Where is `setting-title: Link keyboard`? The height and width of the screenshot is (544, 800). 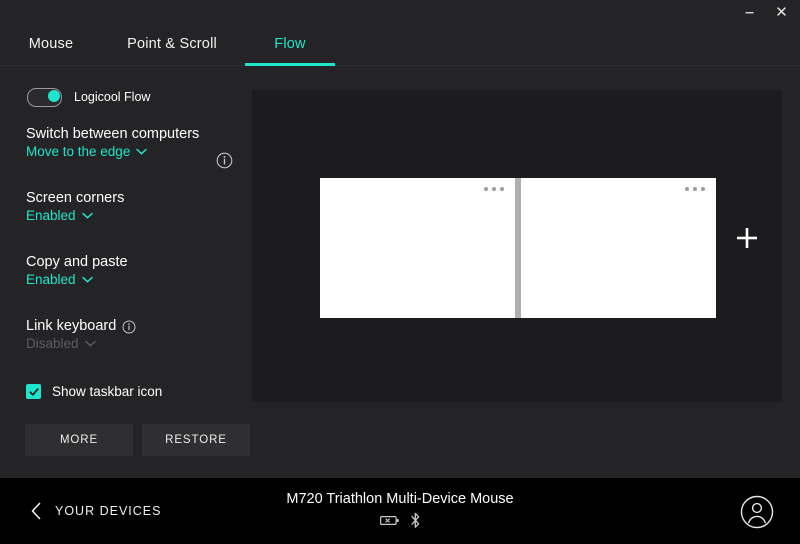 setting-title: Link keyboard is located at coordinates (131, 326).